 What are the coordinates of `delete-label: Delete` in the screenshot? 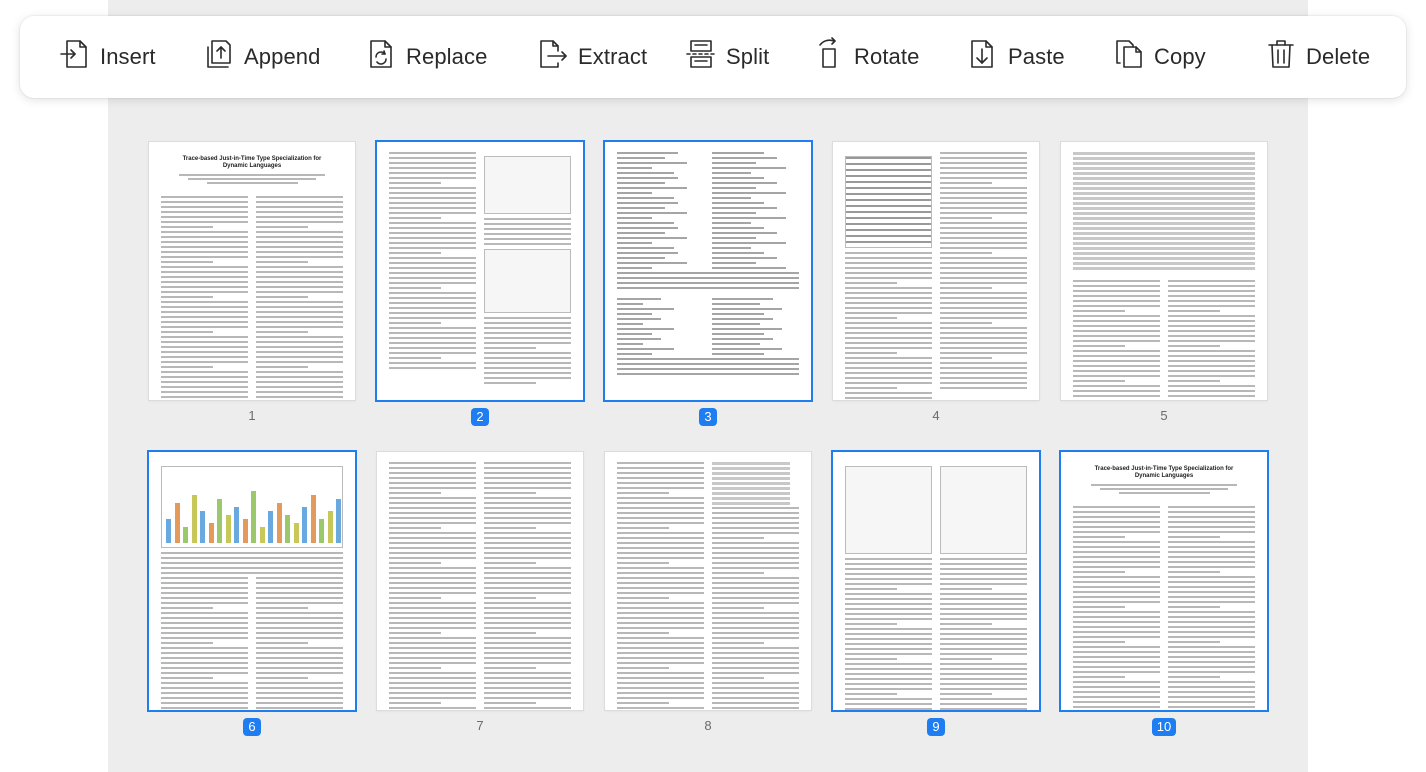 It's located at (1338, 56).